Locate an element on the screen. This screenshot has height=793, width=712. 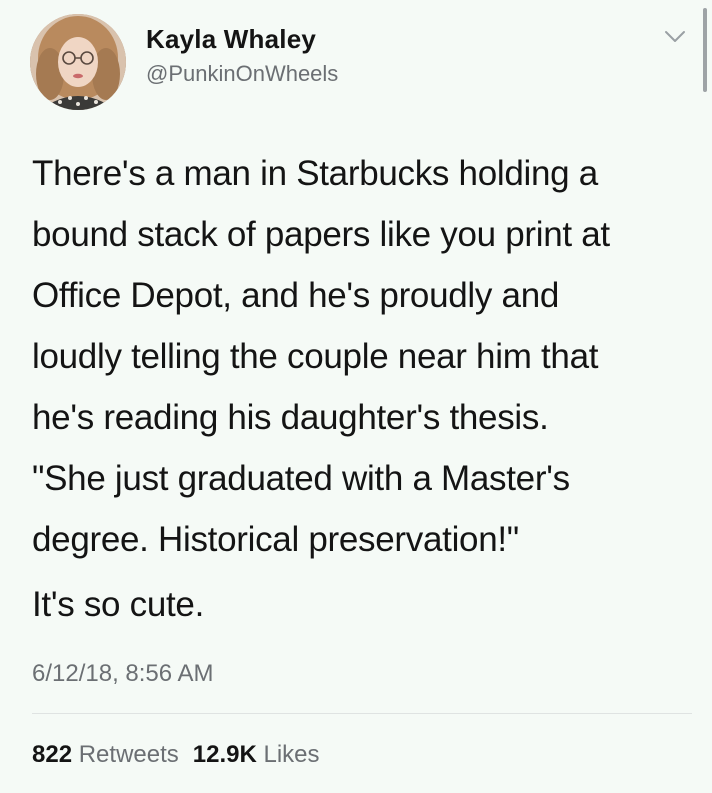
tweet-text-line: loudly telling the couple near him that is located at coordinates (315, 356).